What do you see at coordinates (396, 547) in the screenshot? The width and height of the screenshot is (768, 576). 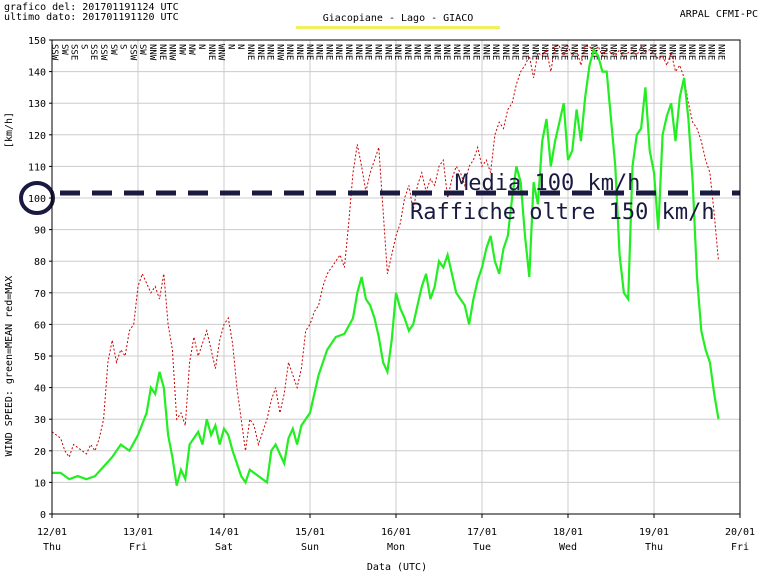 I see `x-tick-day: Mon` at bounding box center [396, 547].